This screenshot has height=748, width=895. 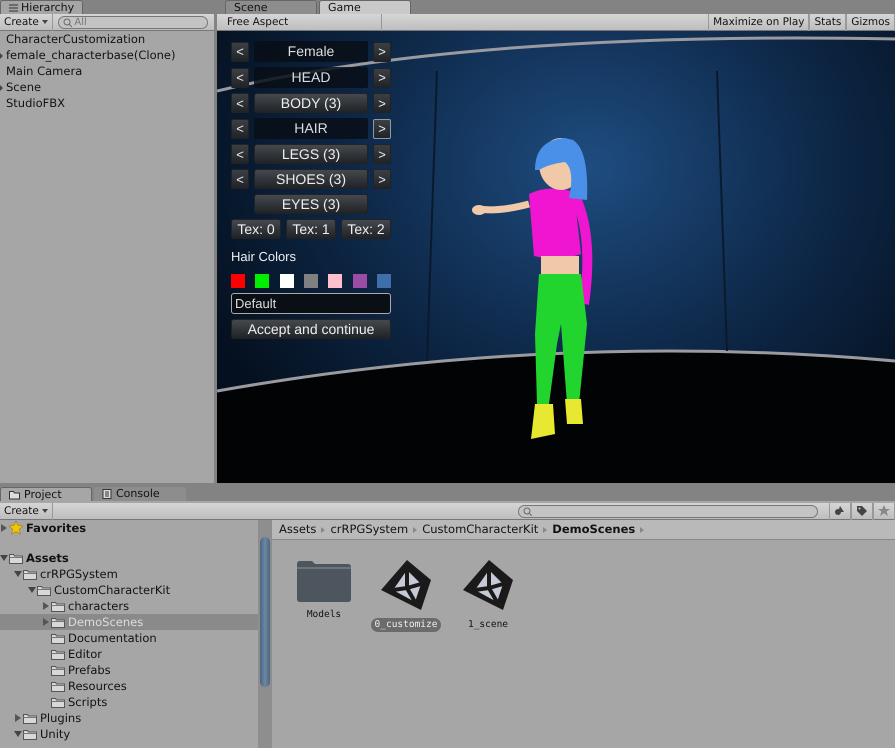 I want to click on section-label: Hair Colors, so click(x=264, y=257).